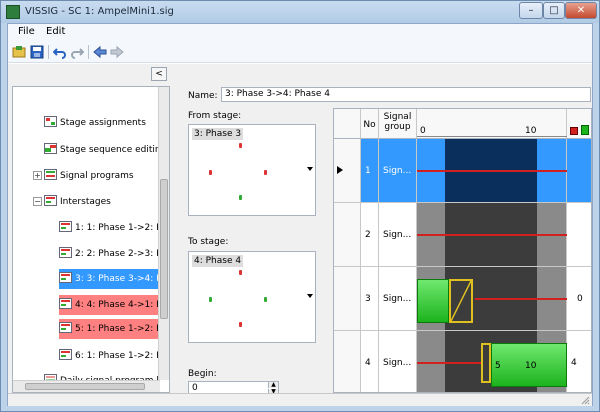  I want to click on green-state-icon, so click(585, 130).